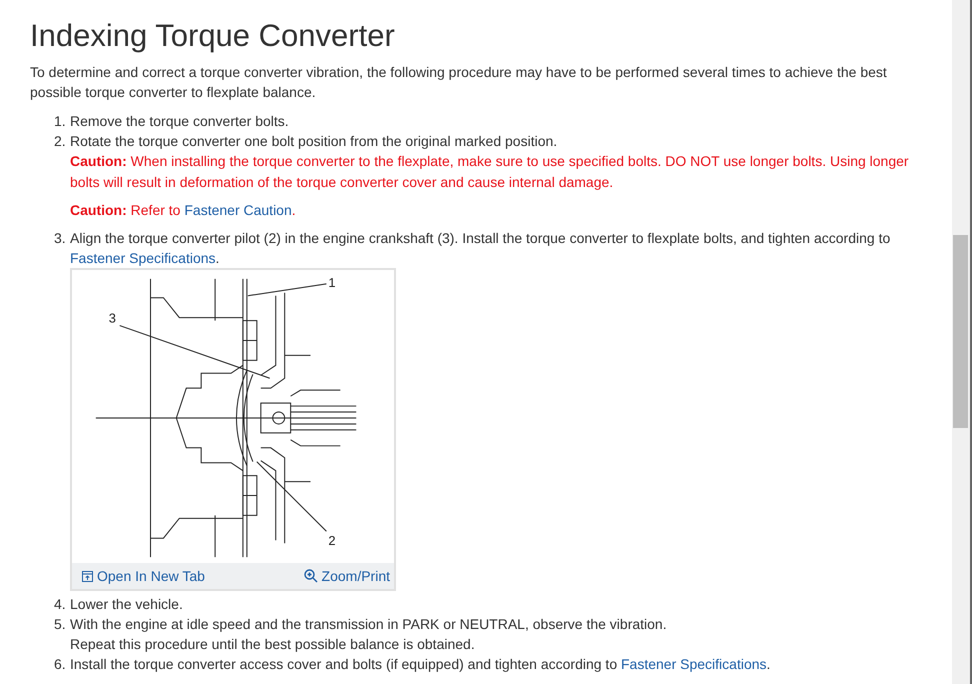 This screenshot has height=684, width=972. What do you see at coordinates (60, 604) in the screenshot?
I see `step-number: 4.` at bounding box center [60, 604].